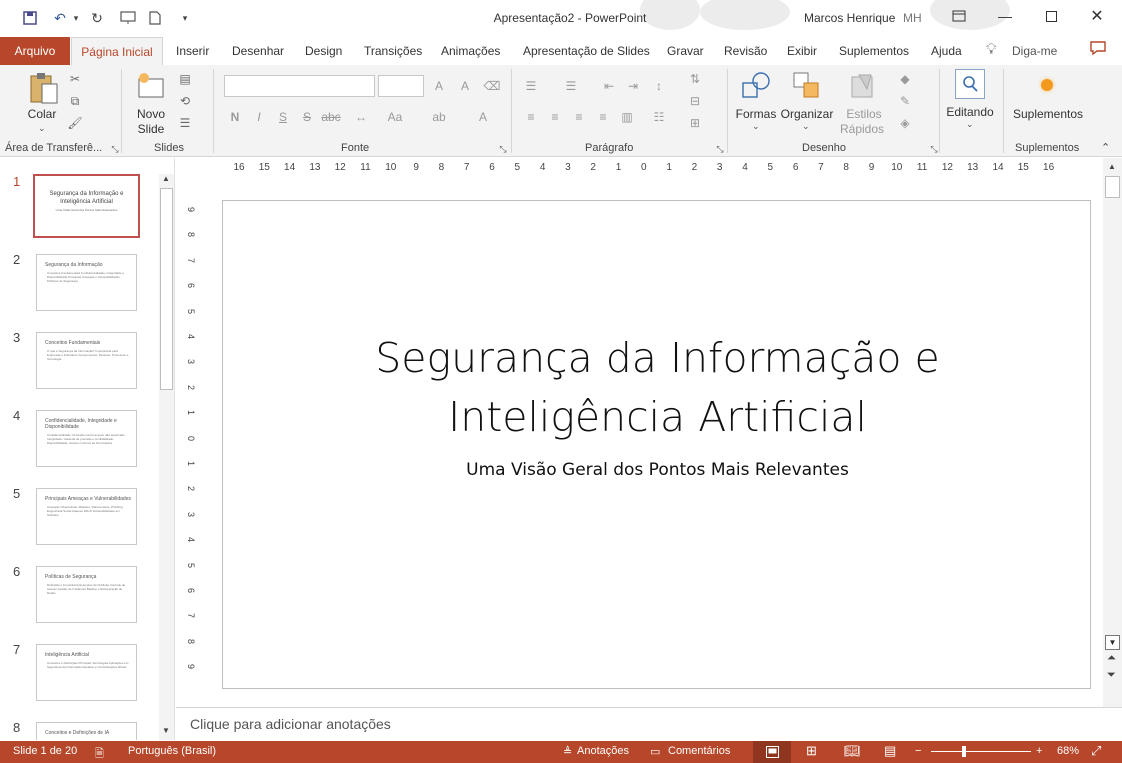 This screenshot has height=763, width=1122. I want to click on present-from-start-icon, so click(128, 18).